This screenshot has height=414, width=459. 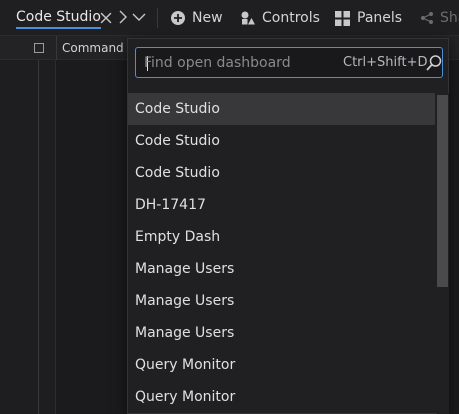 What do you see at coordinates (342, 18) in the screenshot?
I see `grid-icon` at bounding box center [342, 18].